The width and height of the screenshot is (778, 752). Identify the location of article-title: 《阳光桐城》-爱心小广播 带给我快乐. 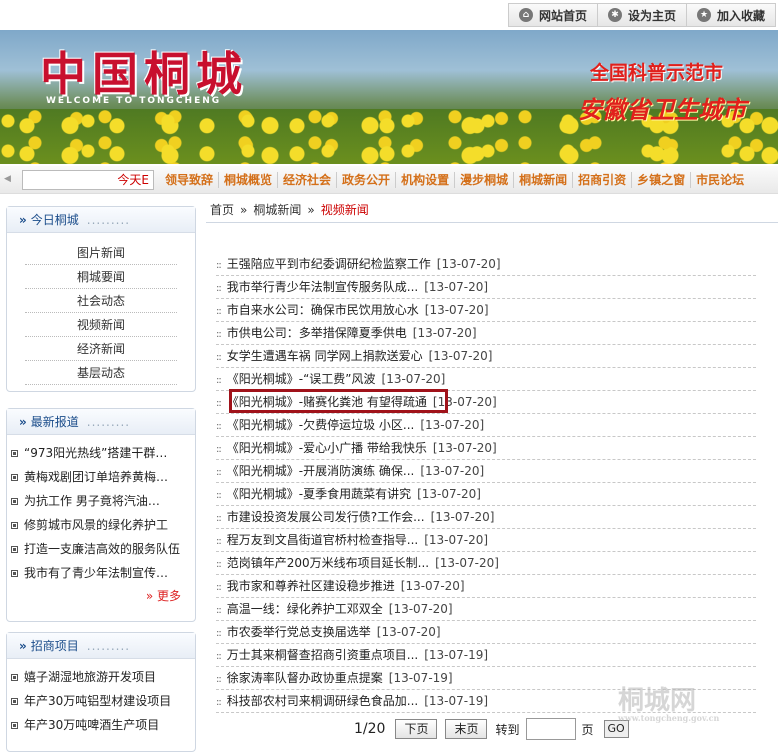
(327, 448).